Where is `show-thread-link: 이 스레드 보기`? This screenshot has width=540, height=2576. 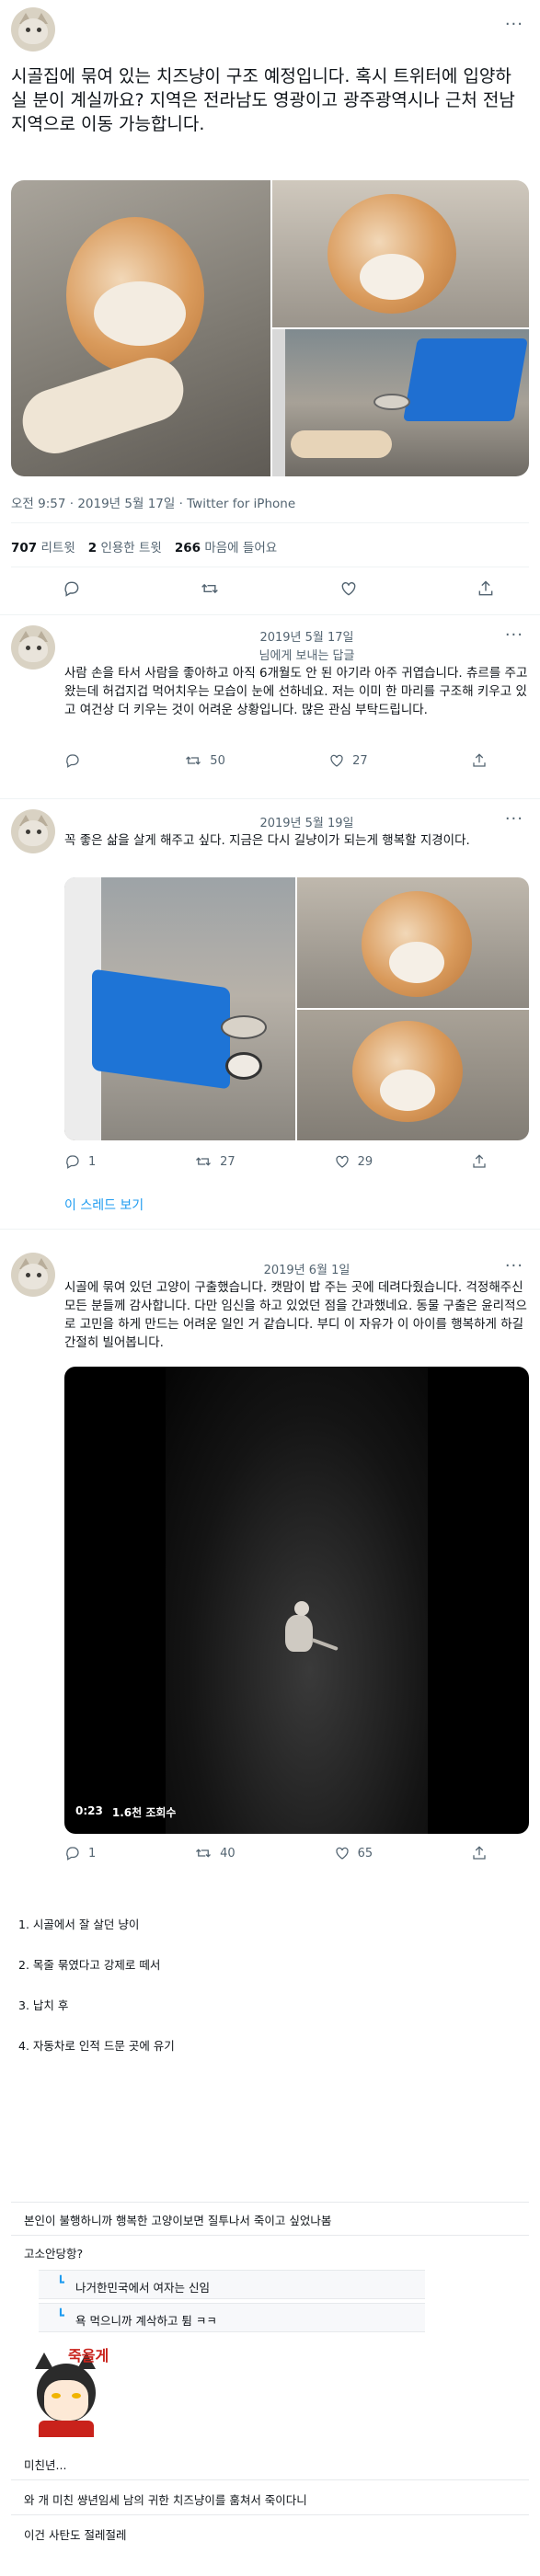 show-thread-link: 이 스레드 보기 is located at coordinates (104, 1205).